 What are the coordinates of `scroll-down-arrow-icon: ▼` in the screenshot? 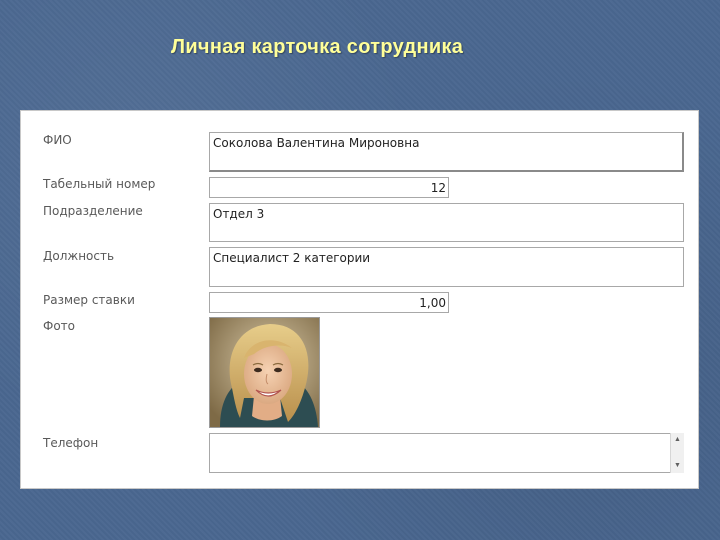 It's located at (677, 466).